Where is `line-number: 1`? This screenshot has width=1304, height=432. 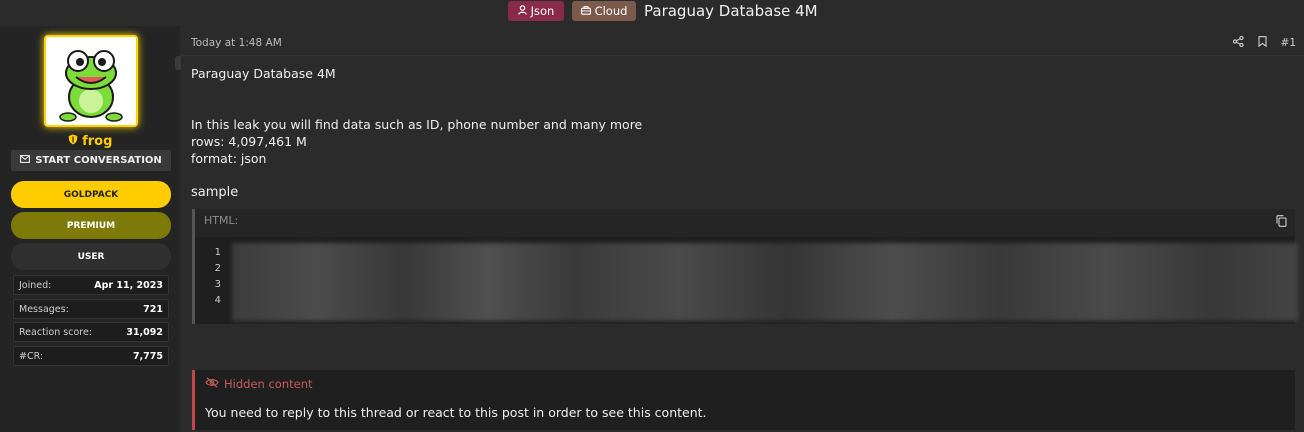 line-number: 1 is located at coordinates (217, 252).